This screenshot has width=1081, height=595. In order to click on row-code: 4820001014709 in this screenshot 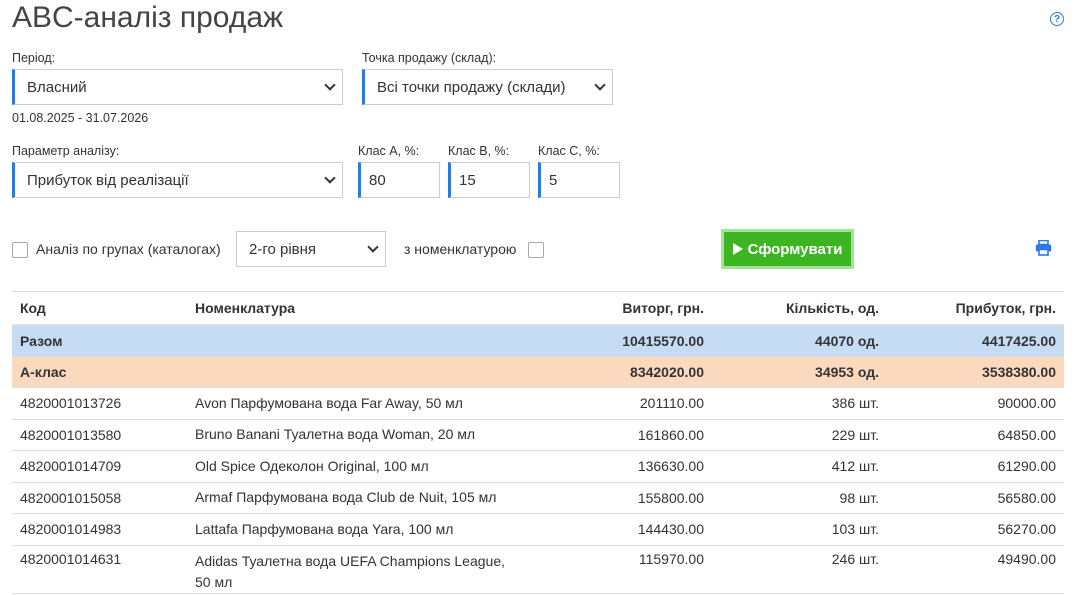, I will do `click(99, 466)`.